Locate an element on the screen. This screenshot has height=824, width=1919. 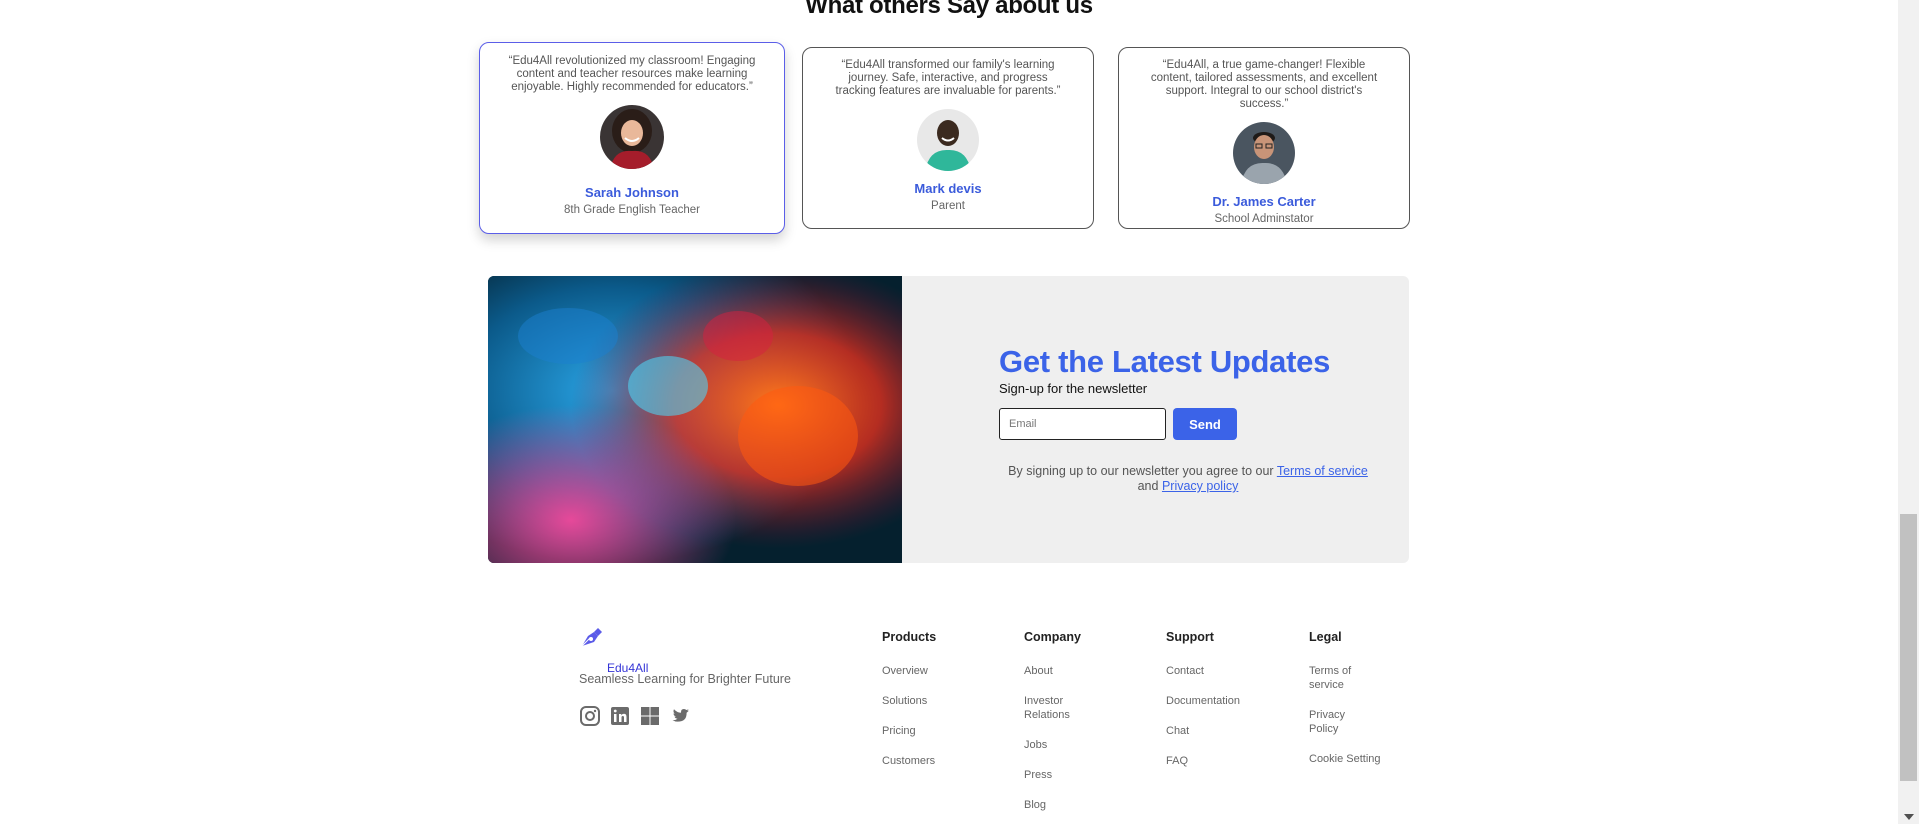
privacy-policy-link: Privacy policy is located at coordinates (1200, 486).